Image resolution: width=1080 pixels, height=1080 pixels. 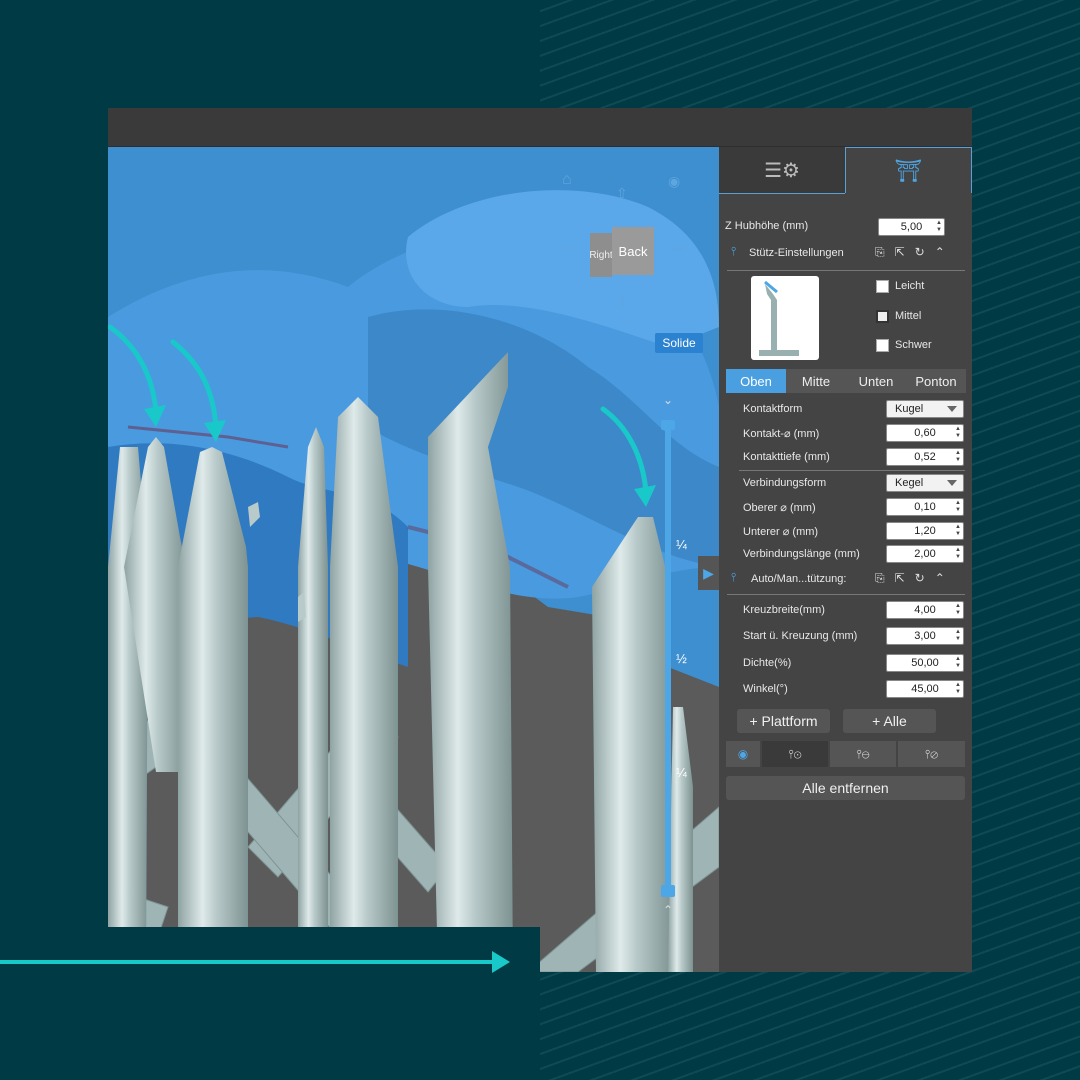 I want to click on view-cube: Right Back, so click(x=624, y=252).